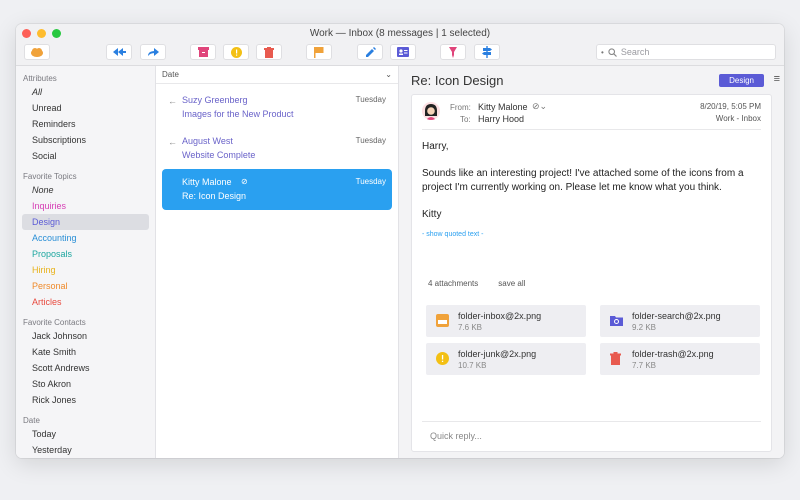 This screenshot has height=500, width=800. I want to click on folder-search-icon, so click(616, 320).